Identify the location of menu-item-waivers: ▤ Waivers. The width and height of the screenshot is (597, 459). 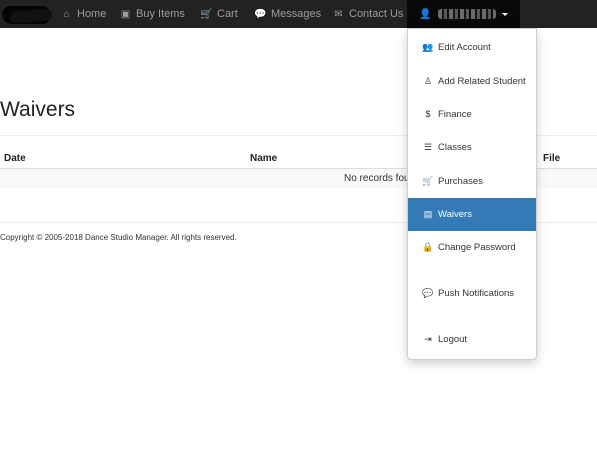
(472, 214).